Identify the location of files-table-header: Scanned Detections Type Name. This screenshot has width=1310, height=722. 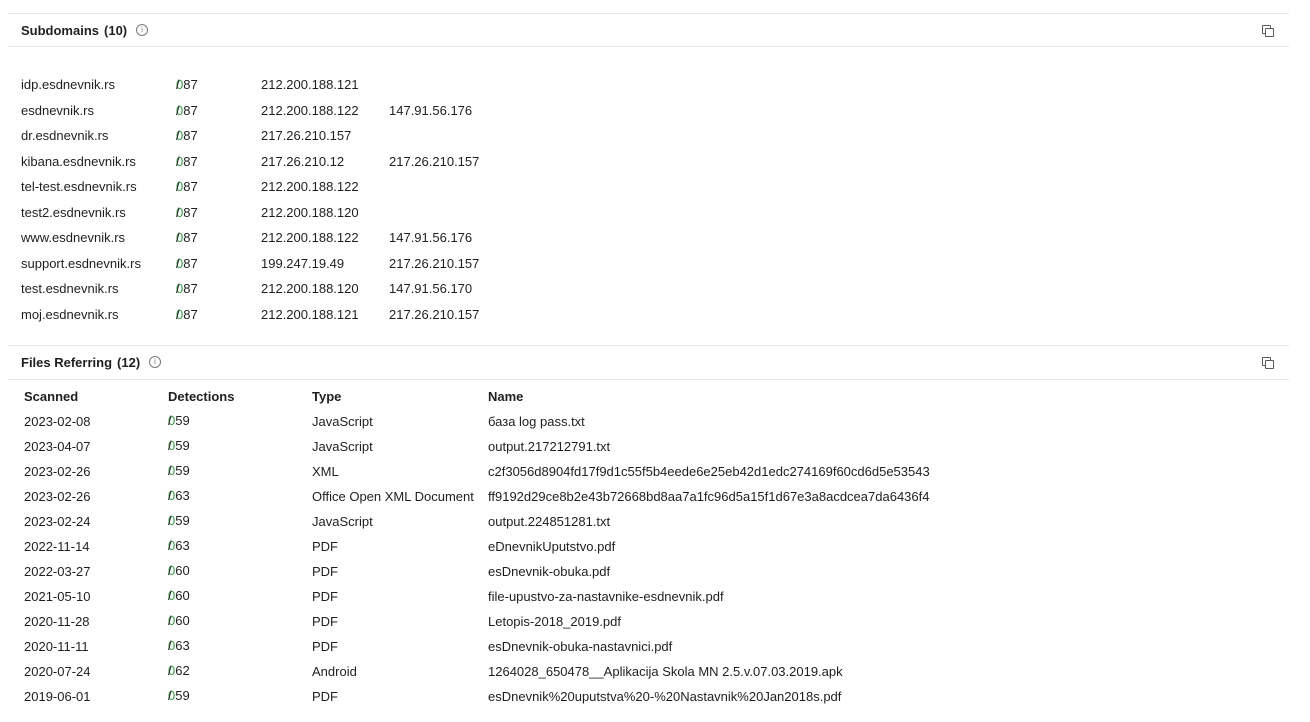
(624, 397).